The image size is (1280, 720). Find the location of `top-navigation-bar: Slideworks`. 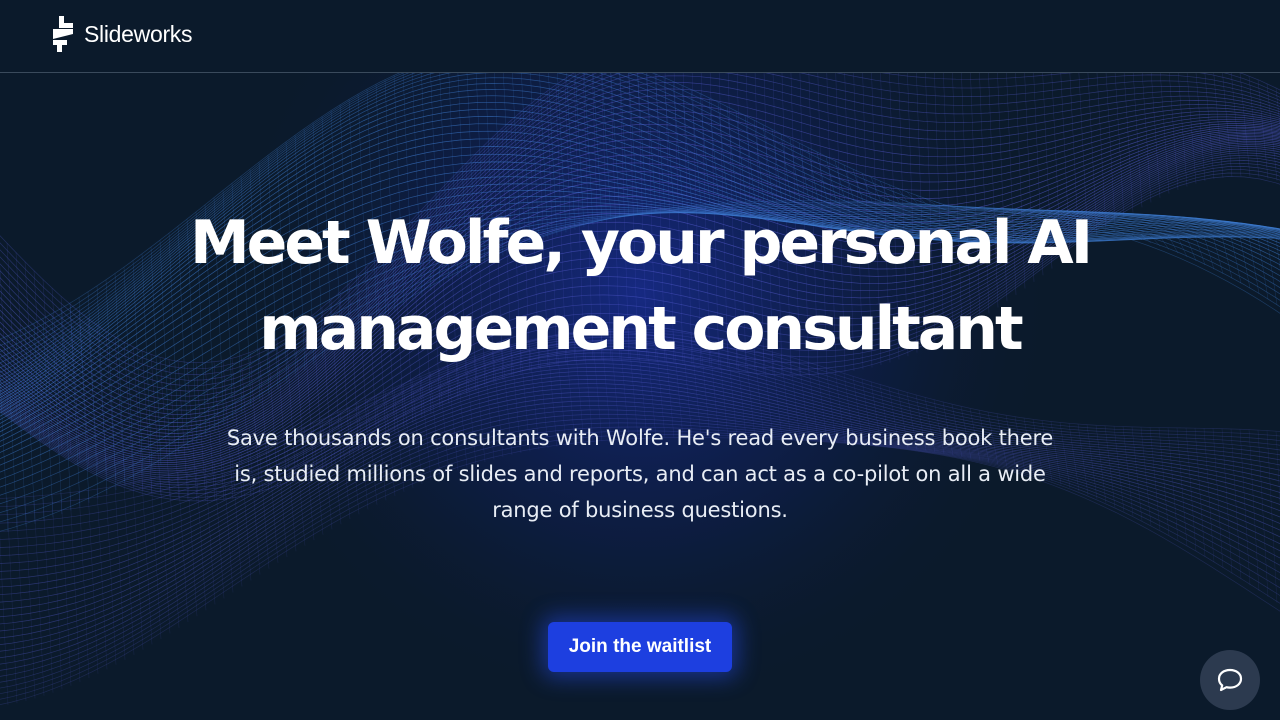

top-navigation-bar: Slideworks is located at coordinates (640, 36).